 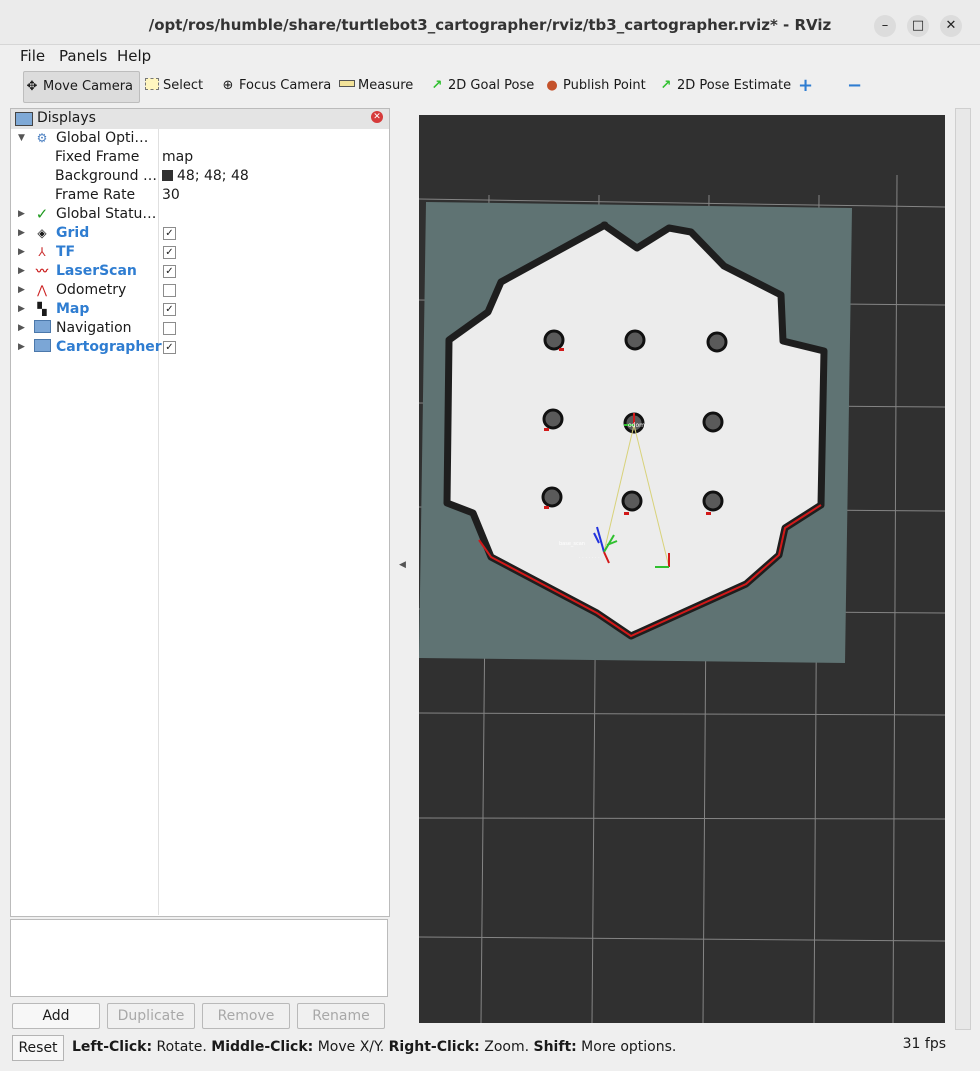 What do you see at coordinates (73, 233) in the screenshot?
I see `grid-label: Grid` at bounding box center [73, 233].